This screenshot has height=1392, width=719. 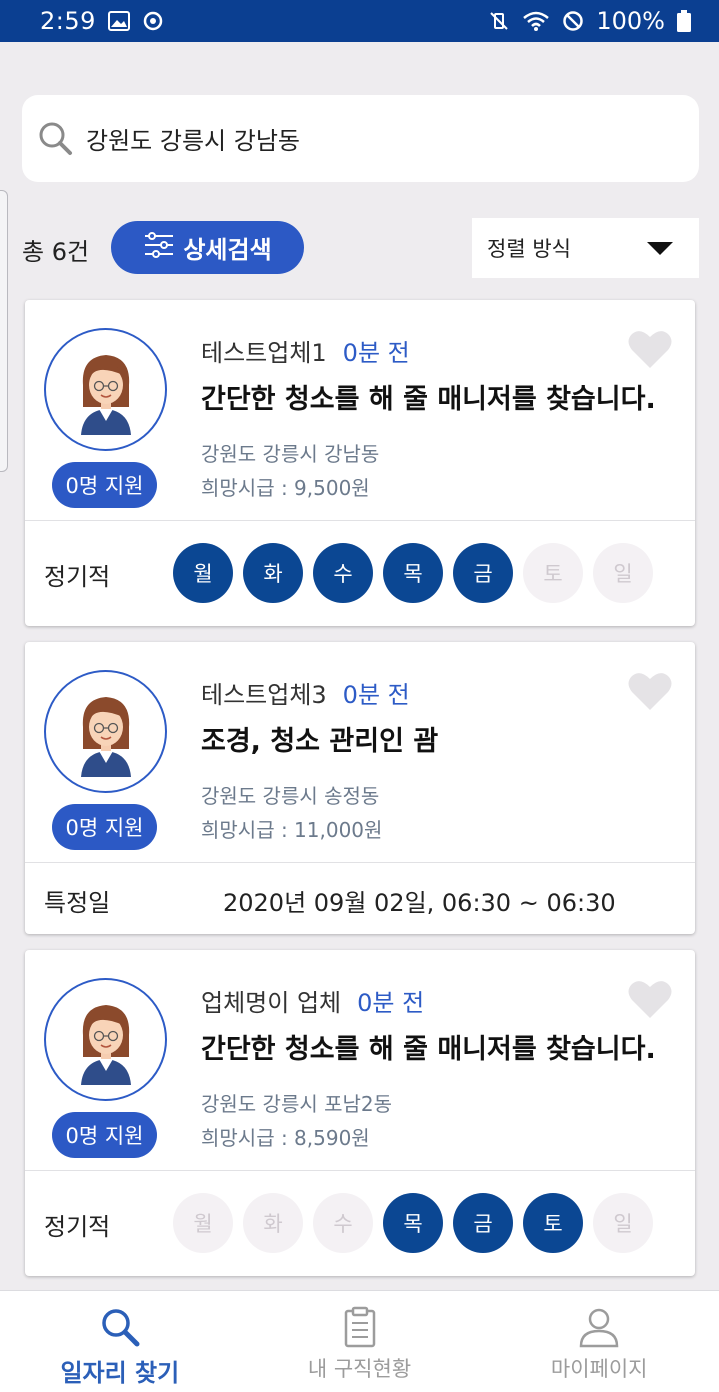 What do you see at coordinates (499, 21) in the screenshot?
I see `mute-vibrate-icon` at bounding box center [499, 21].